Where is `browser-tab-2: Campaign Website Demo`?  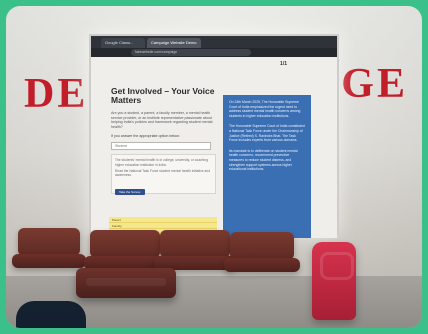
browser-tab-2: Campaign Website Demo is located at coordinates (174, 43).